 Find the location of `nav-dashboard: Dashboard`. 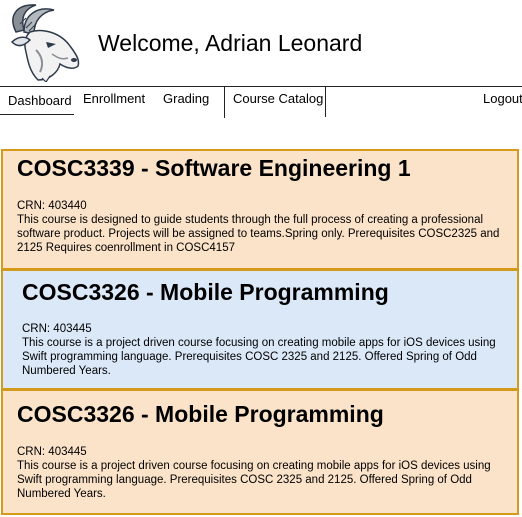

nav-dashboard: Dashboard is located at coordinates (40, 101).